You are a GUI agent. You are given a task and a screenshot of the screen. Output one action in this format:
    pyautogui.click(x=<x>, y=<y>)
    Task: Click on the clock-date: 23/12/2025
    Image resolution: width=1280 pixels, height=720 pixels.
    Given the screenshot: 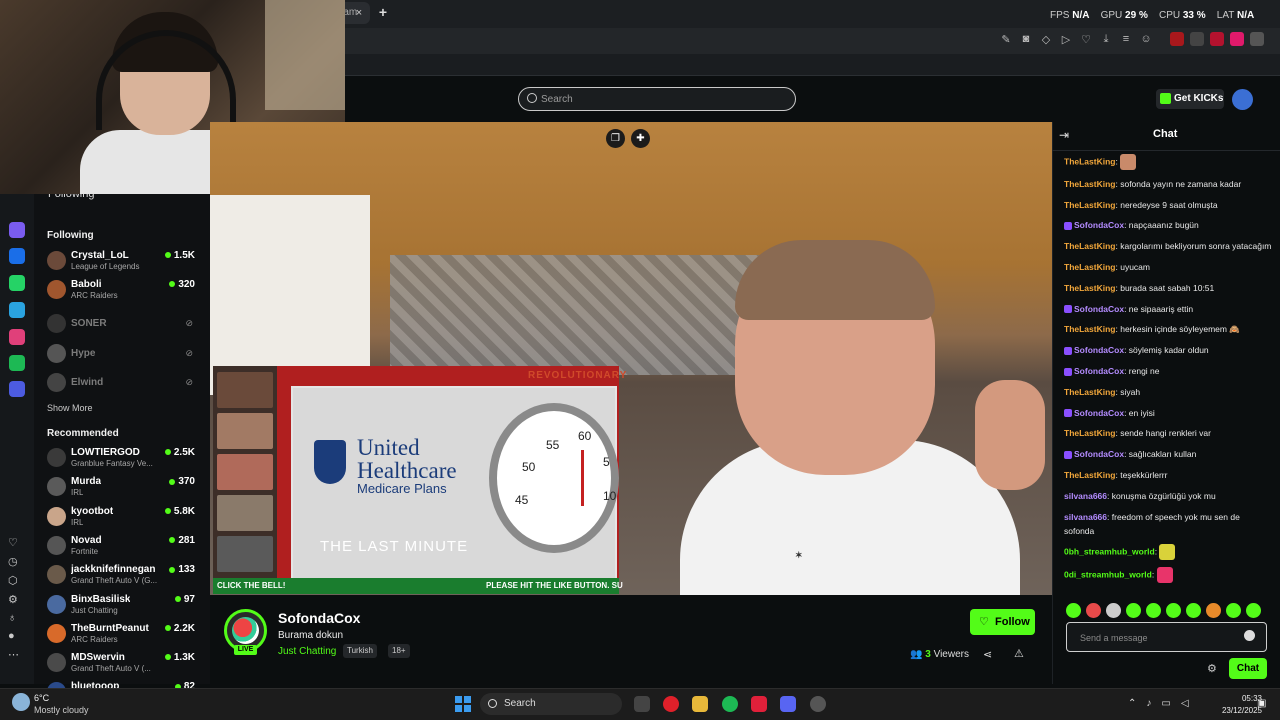 What is the action you would take?
    pyautogui.click(x=1236, y=710)
    